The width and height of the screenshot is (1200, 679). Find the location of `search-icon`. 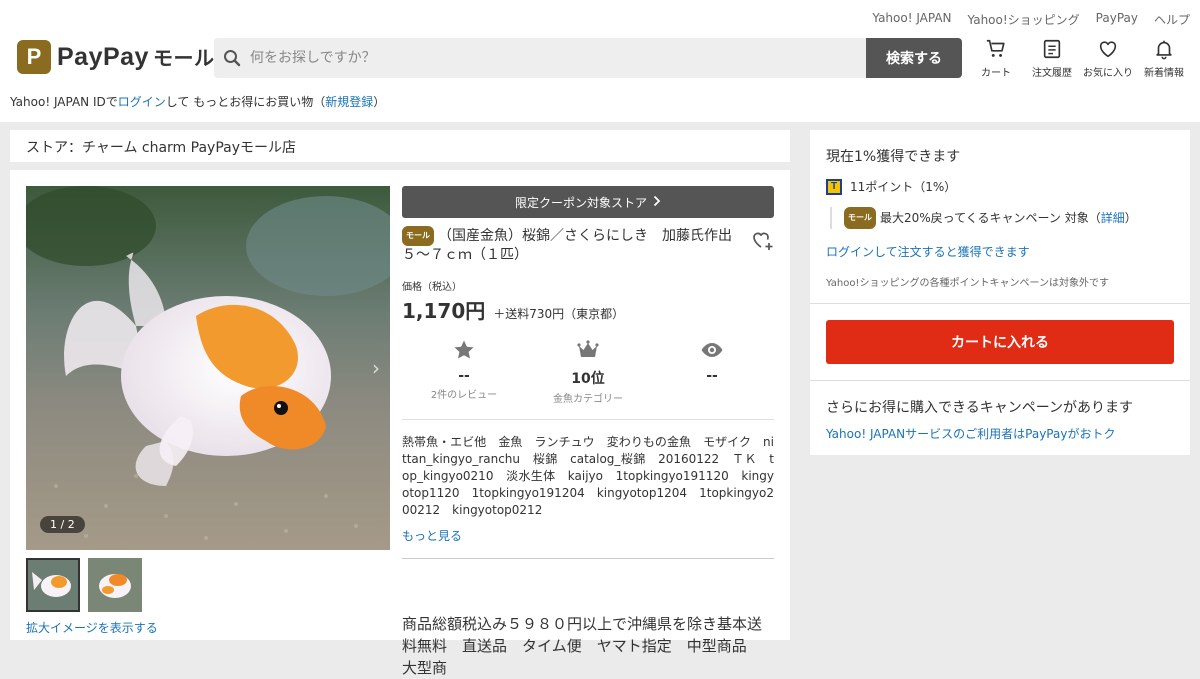

search-icon is located at coordinates (232, 58).